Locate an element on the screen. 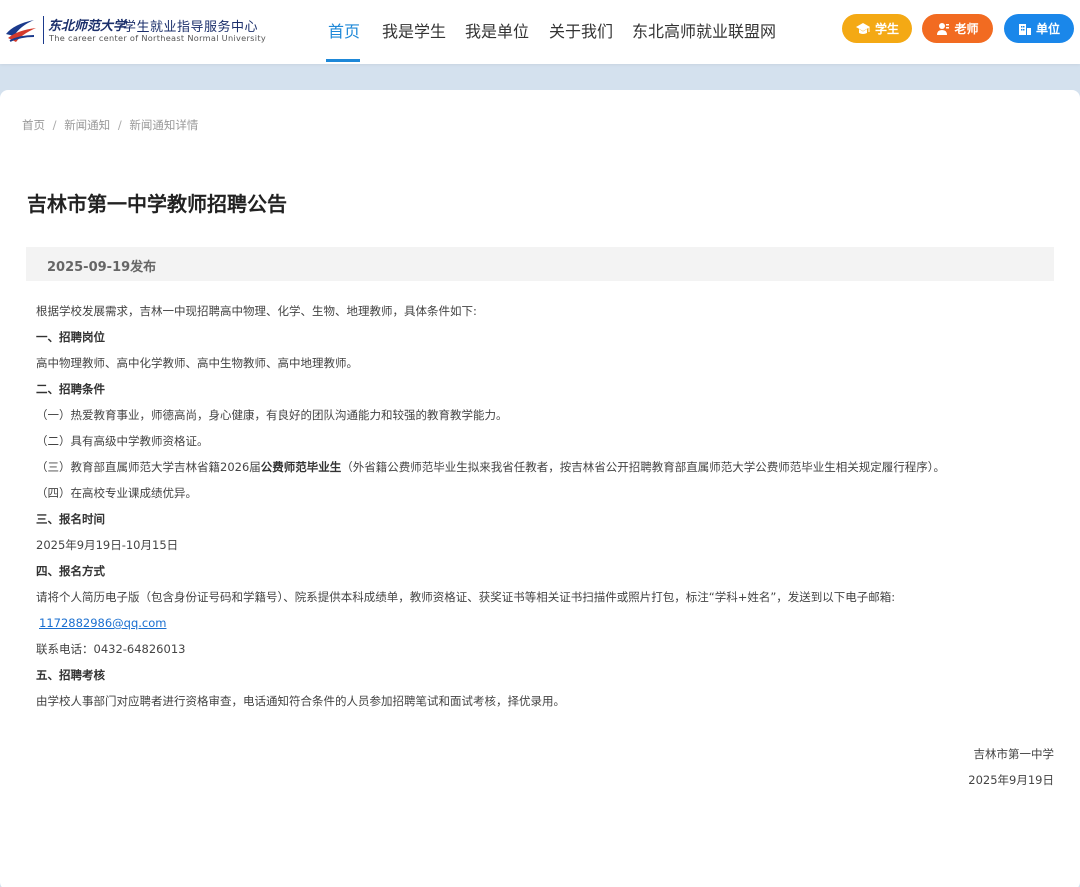 Image resolution: width=1080 pixels, height=887 pixels. signature-date: 2025年9月19日 is located at coordinates (1011, 780).